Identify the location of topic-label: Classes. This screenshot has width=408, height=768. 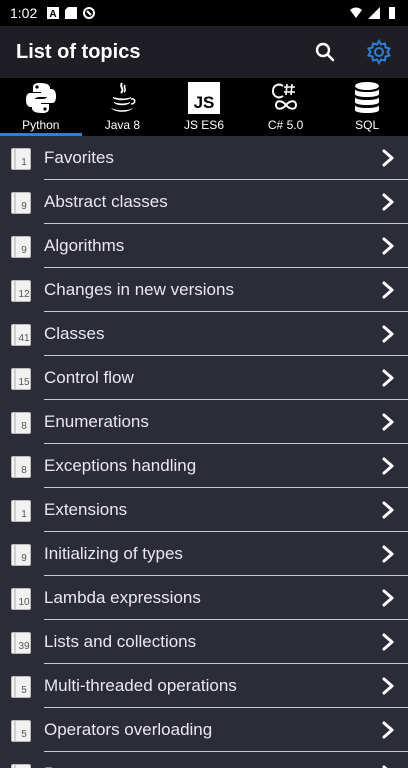
(74, 333).